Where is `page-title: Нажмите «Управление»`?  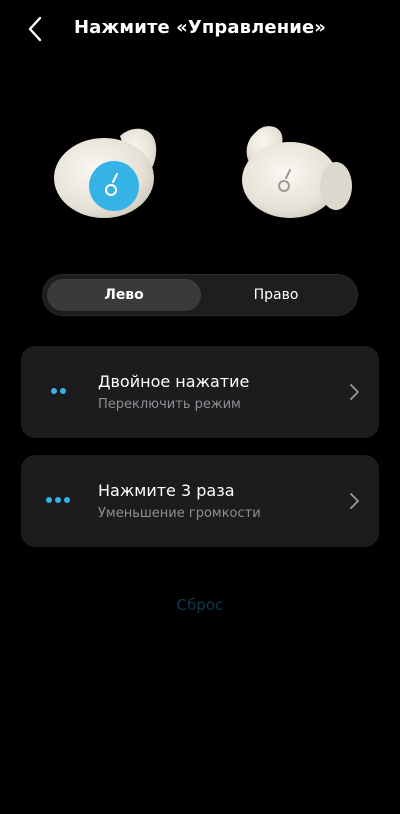 page-title: Нажмите «Управление» is located at coordinates (200, 27).